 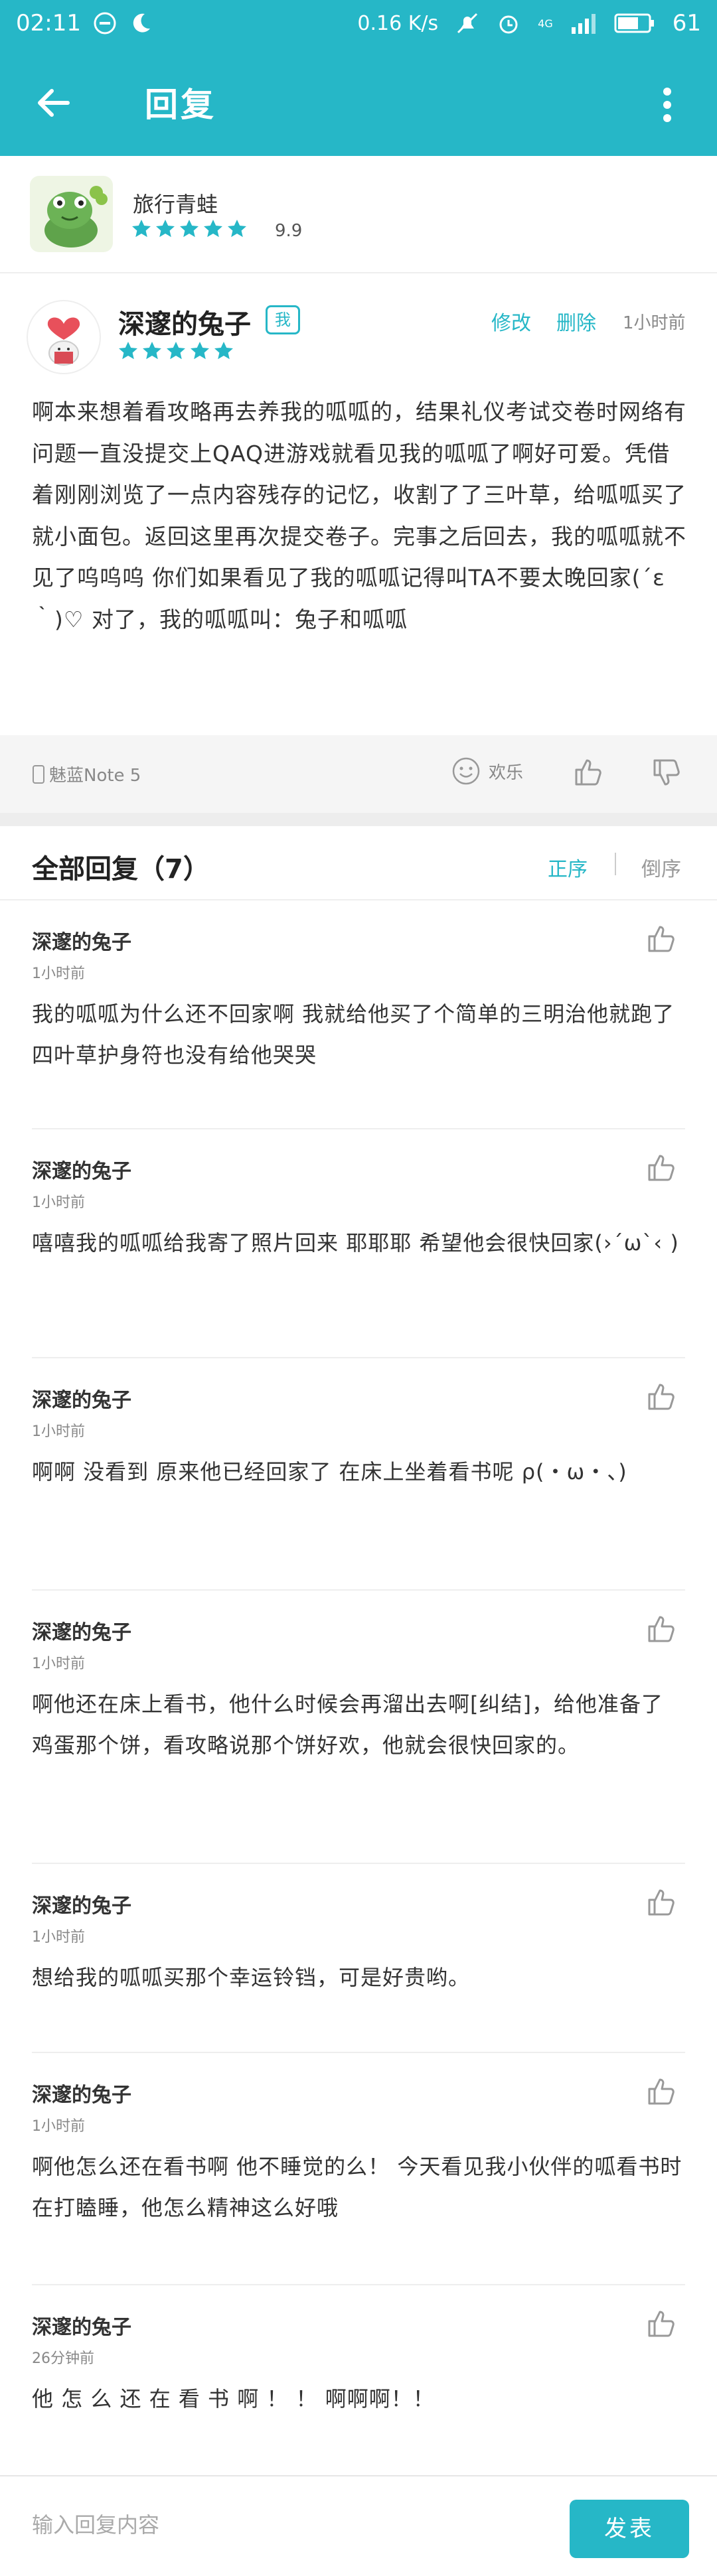 I want to click on reply-item: 深邃的兔子 1小时前 想给我的呱呱买那个幸运铃铛，可是好贵哟。, so click(x=358, y=1959).